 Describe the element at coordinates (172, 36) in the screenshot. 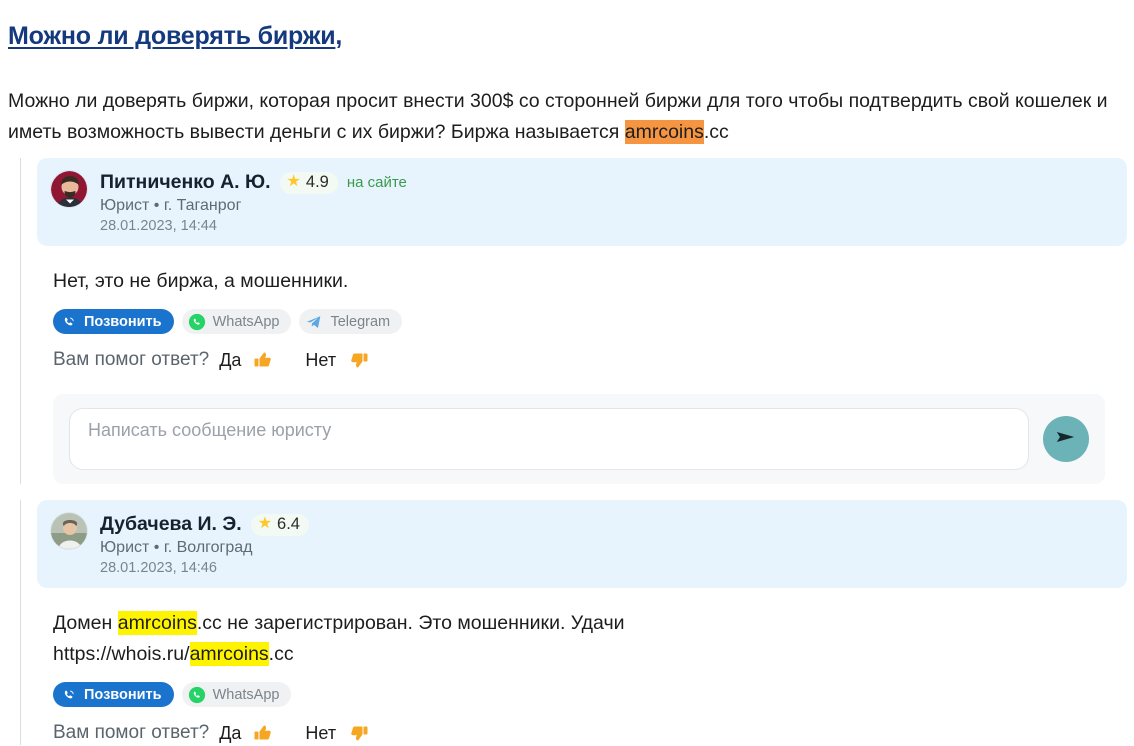

I see `page-title-link: Можно ли доверять биржи` at that location.